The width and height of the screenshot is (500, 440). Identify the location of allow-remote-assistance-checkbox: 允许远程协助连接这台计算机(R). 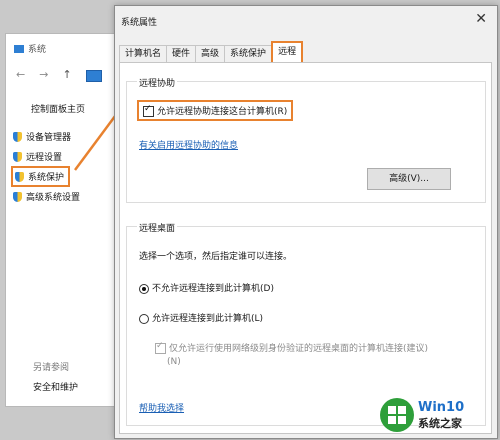
(215, 110).